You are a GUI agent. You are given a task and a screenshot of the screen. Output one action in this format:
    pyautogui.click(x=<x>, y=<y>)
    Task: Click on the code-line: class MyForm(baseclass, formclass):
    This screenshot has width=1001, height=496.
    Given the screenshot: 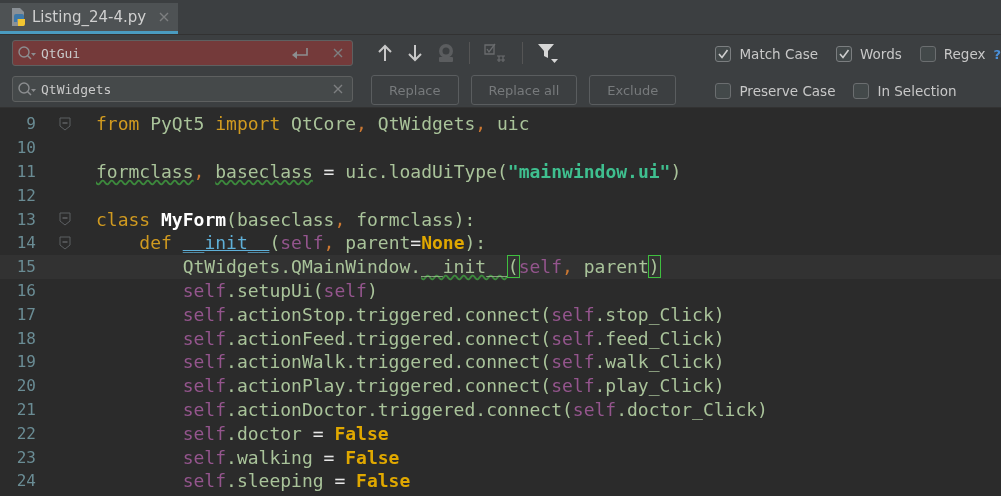 What is the action you would take?
    pyautogui.click(x=286, y=219)
    